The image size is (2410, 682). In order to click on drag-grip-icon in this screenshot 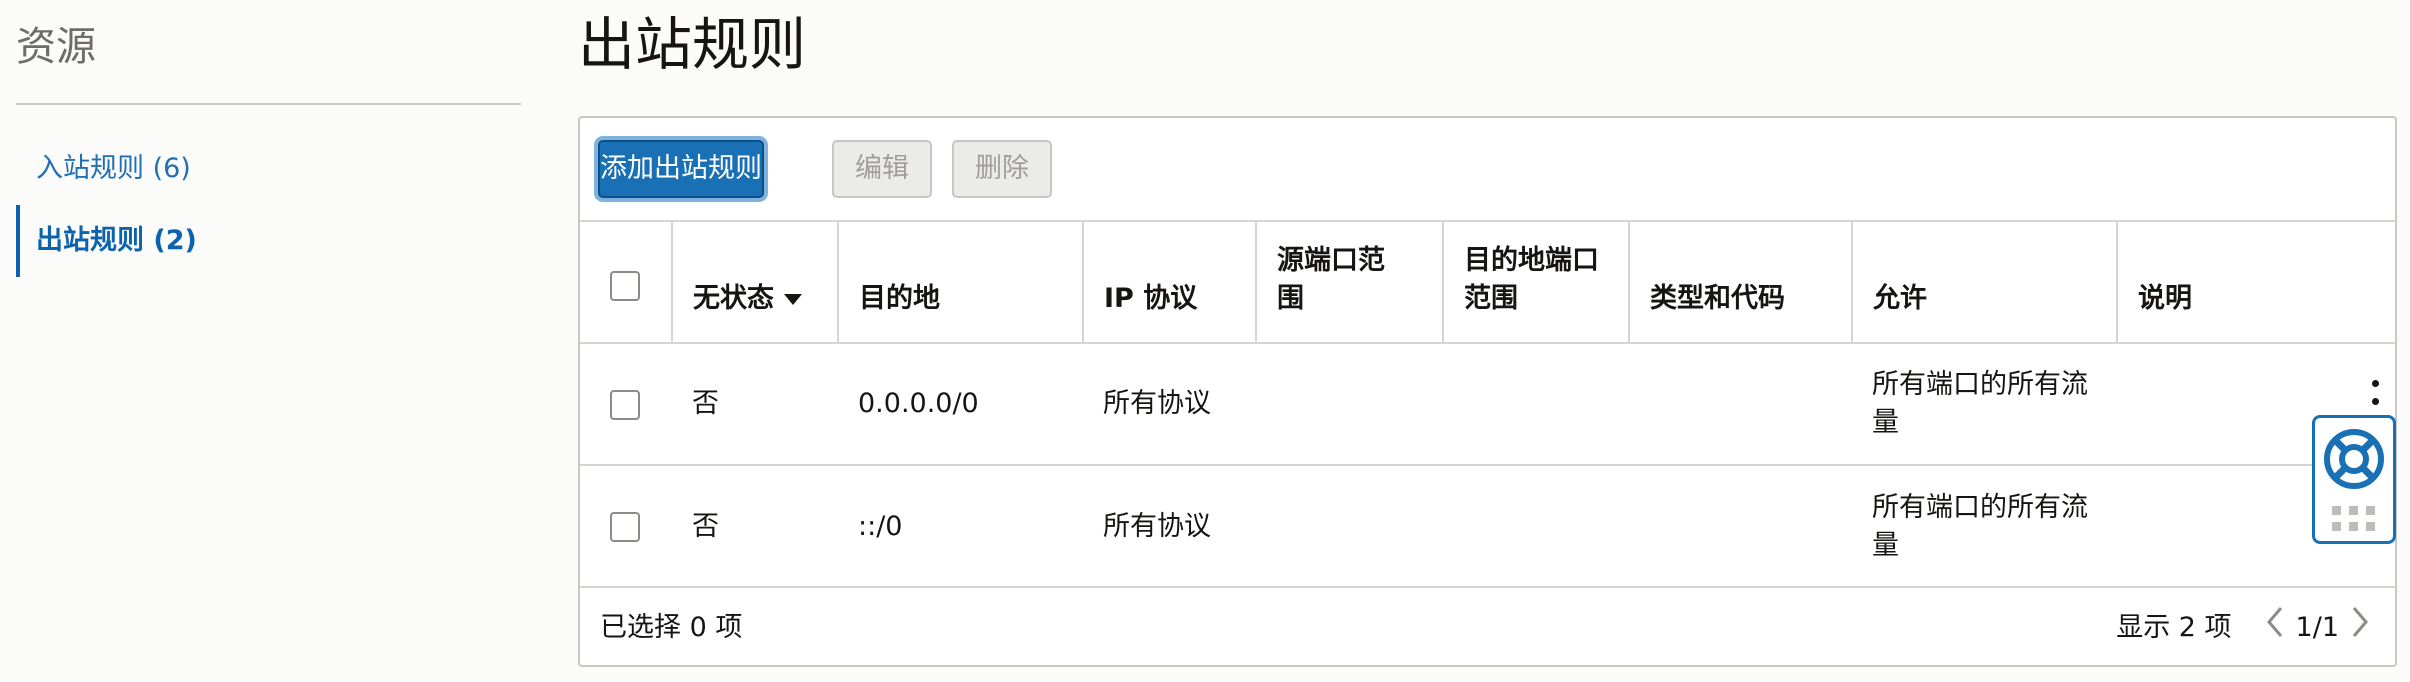, I will do `click(2354, 521)`.